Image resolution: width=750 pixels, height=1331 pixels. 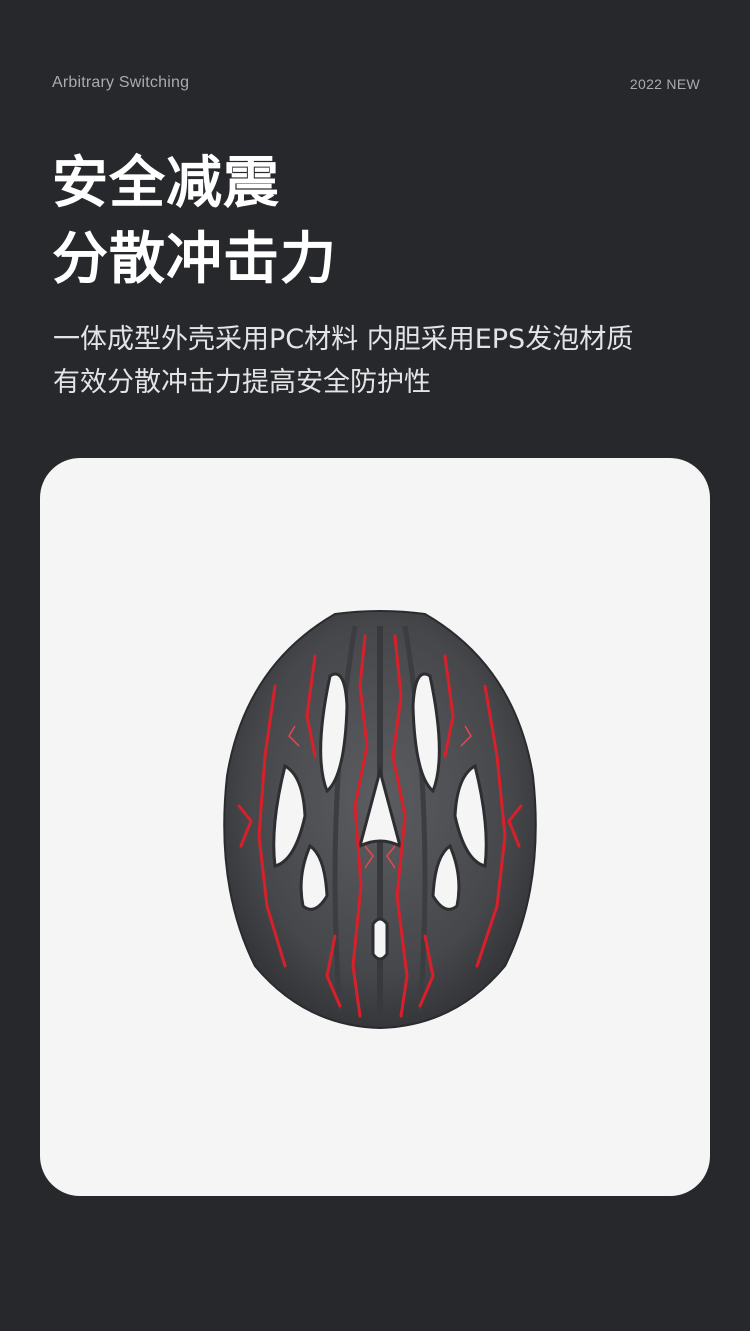 What do you see at coordinates (664, 84) in the screenshot?
I see `year-badge: 2022 NEW` at bounding box center [664, 84].